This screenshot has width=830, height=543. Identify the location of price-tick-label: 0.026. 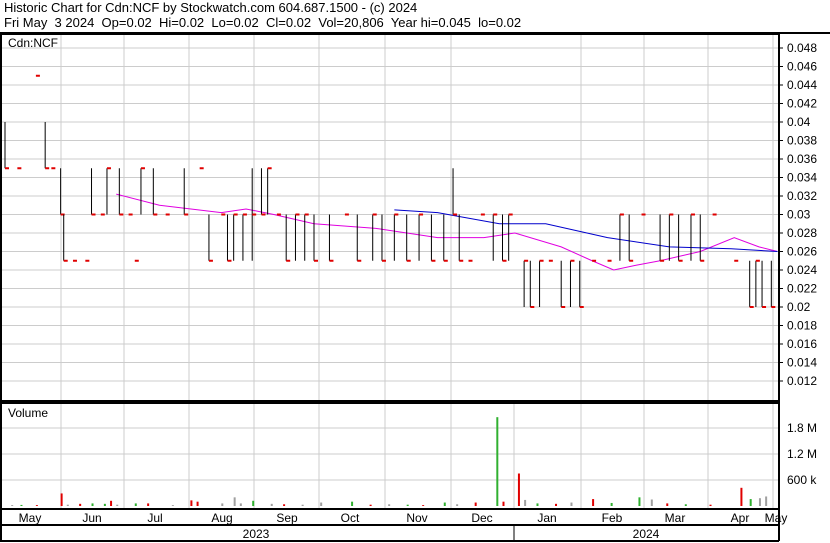
(802, 252).